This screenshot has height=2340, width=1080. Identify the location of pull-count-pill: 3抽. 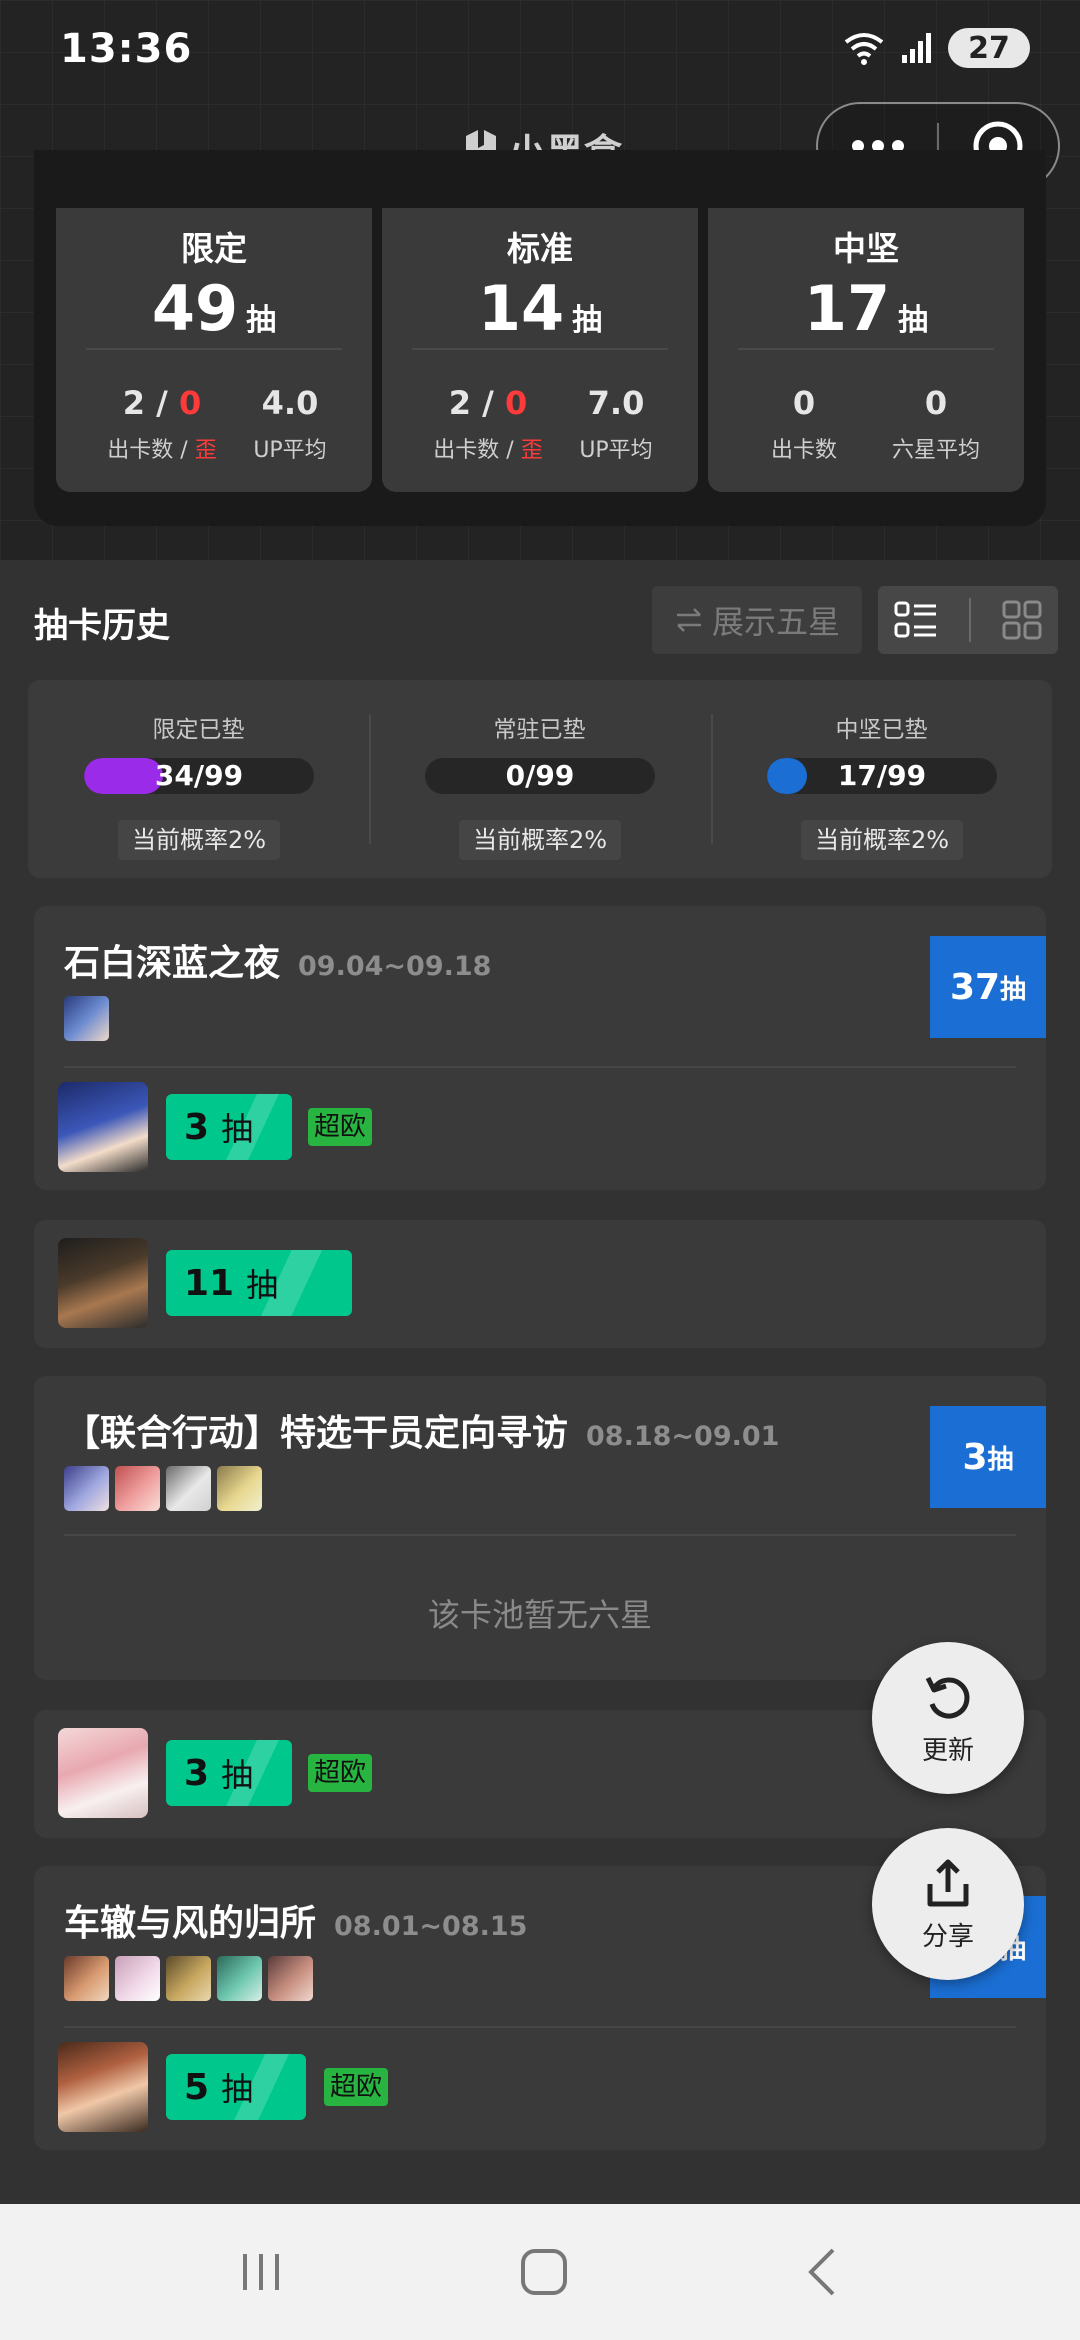
(229, 1773).